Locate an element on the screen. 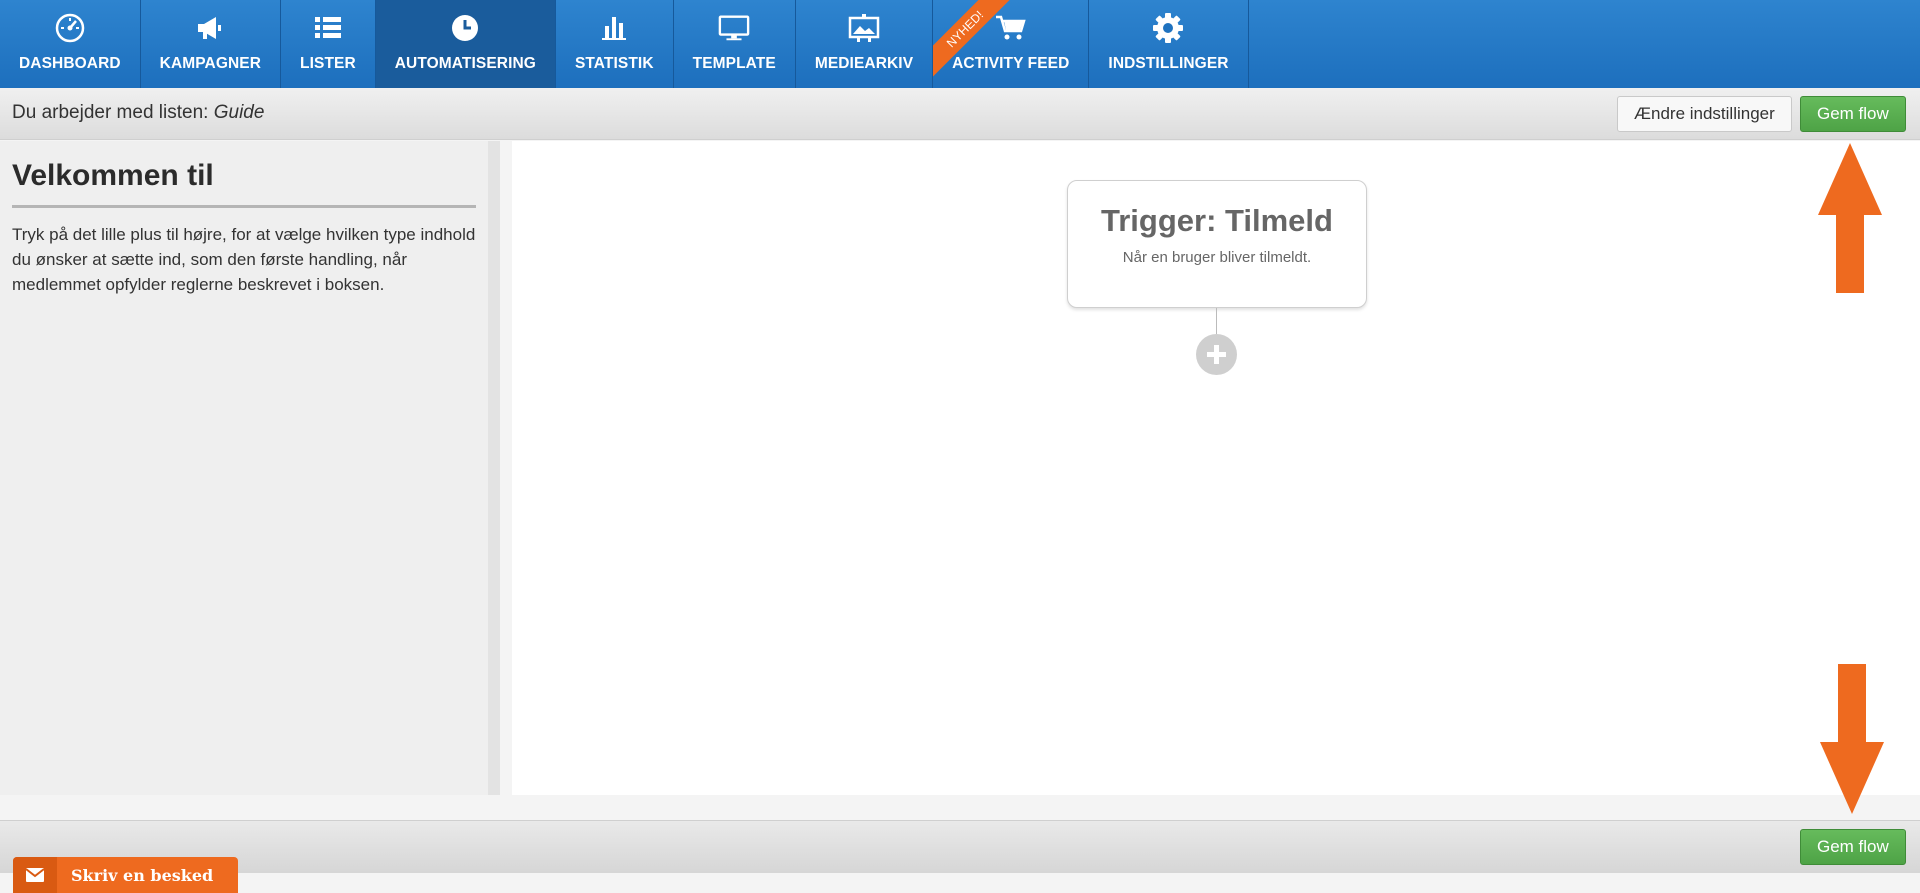  nav-item-lister: LISTER is located at coordinates (328, 44).